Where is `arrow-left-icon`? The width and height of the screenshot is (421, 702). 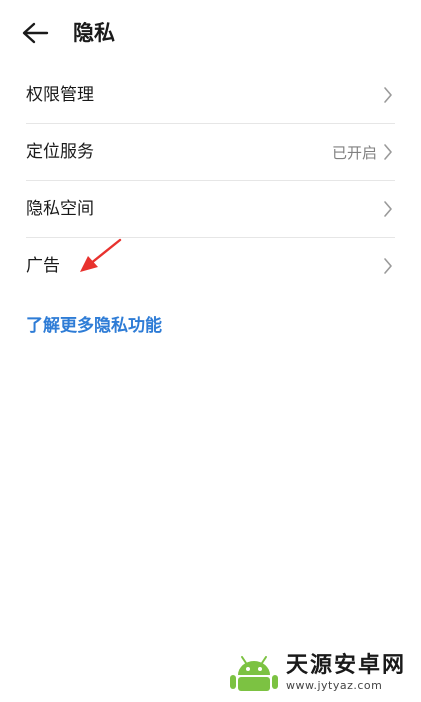 arrow-left-icon is located at coordinates (35, 33).